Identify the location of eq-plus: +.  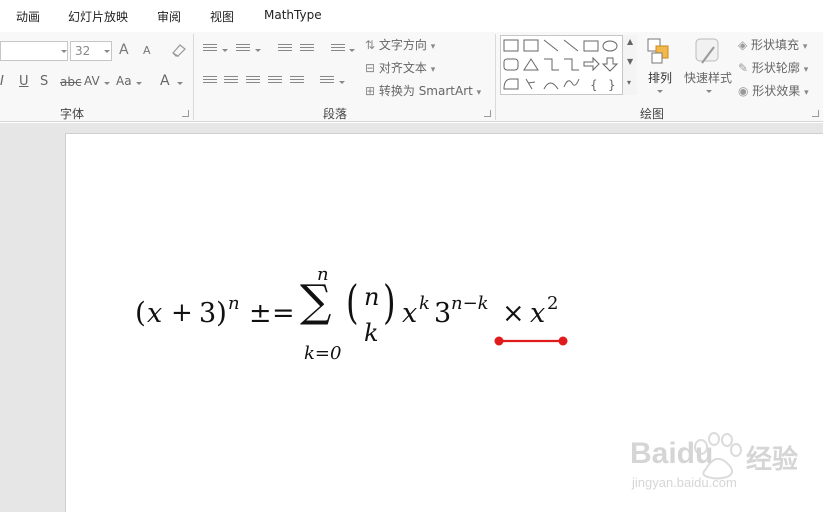
(182, 313).